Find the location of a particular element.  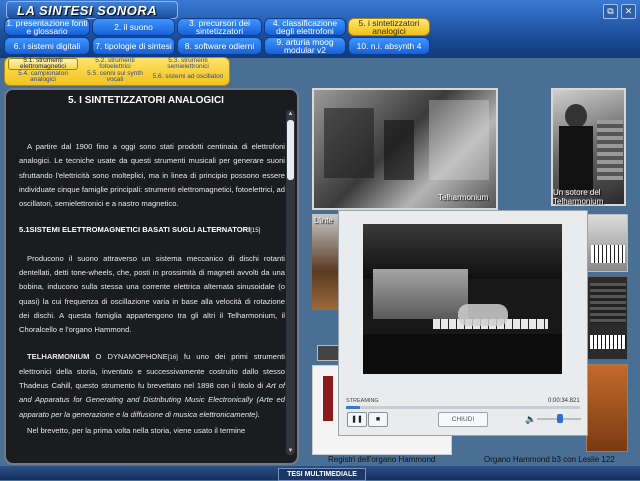

nav-il-suono: 2. il suono is located at coordinates (133, 27).